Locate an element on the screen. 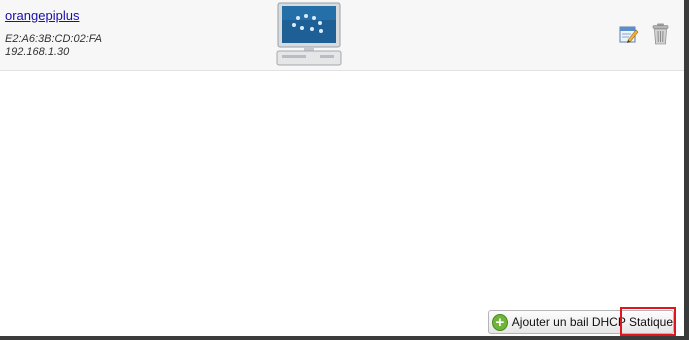 The image size is (689, 340). add-static-dhcp-lease-label: Ajouter un bail DHCP Statique is located at coordinates (592, 322).